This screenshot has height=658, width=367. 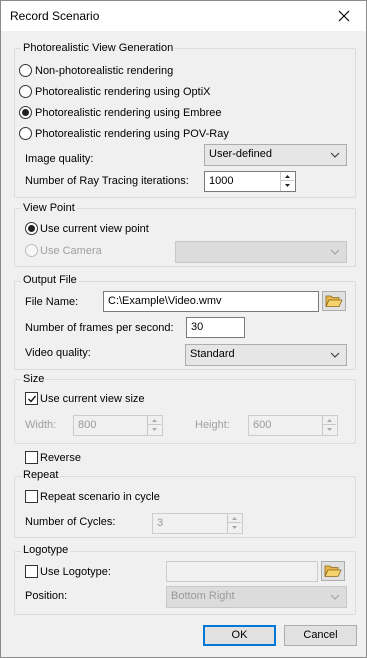 What do you see at coordinates (94, 229) in the screenshot?
I see `radio-use-current-view-label: Use current view point` at bounding box center [94, 229].